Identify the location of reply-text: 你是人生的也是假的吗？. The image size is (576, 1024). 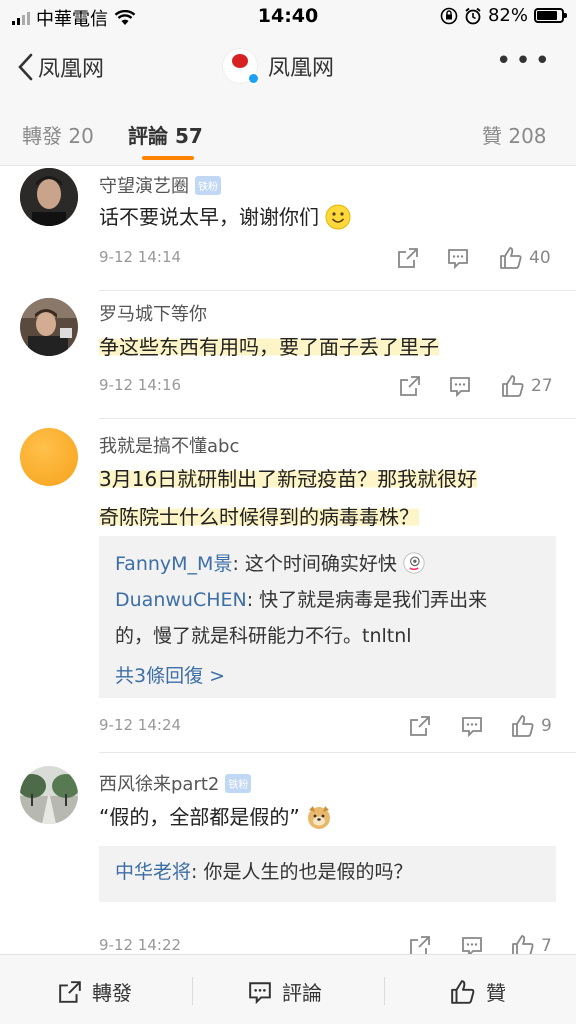
(308, 872).